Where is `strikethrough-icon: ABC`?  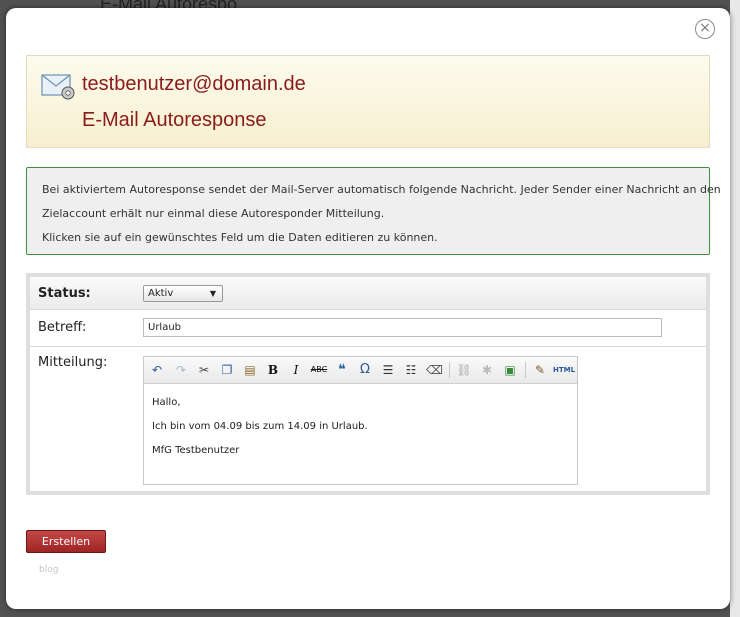
strikethrough-icon: ABC is located at coordinates (319, 370).